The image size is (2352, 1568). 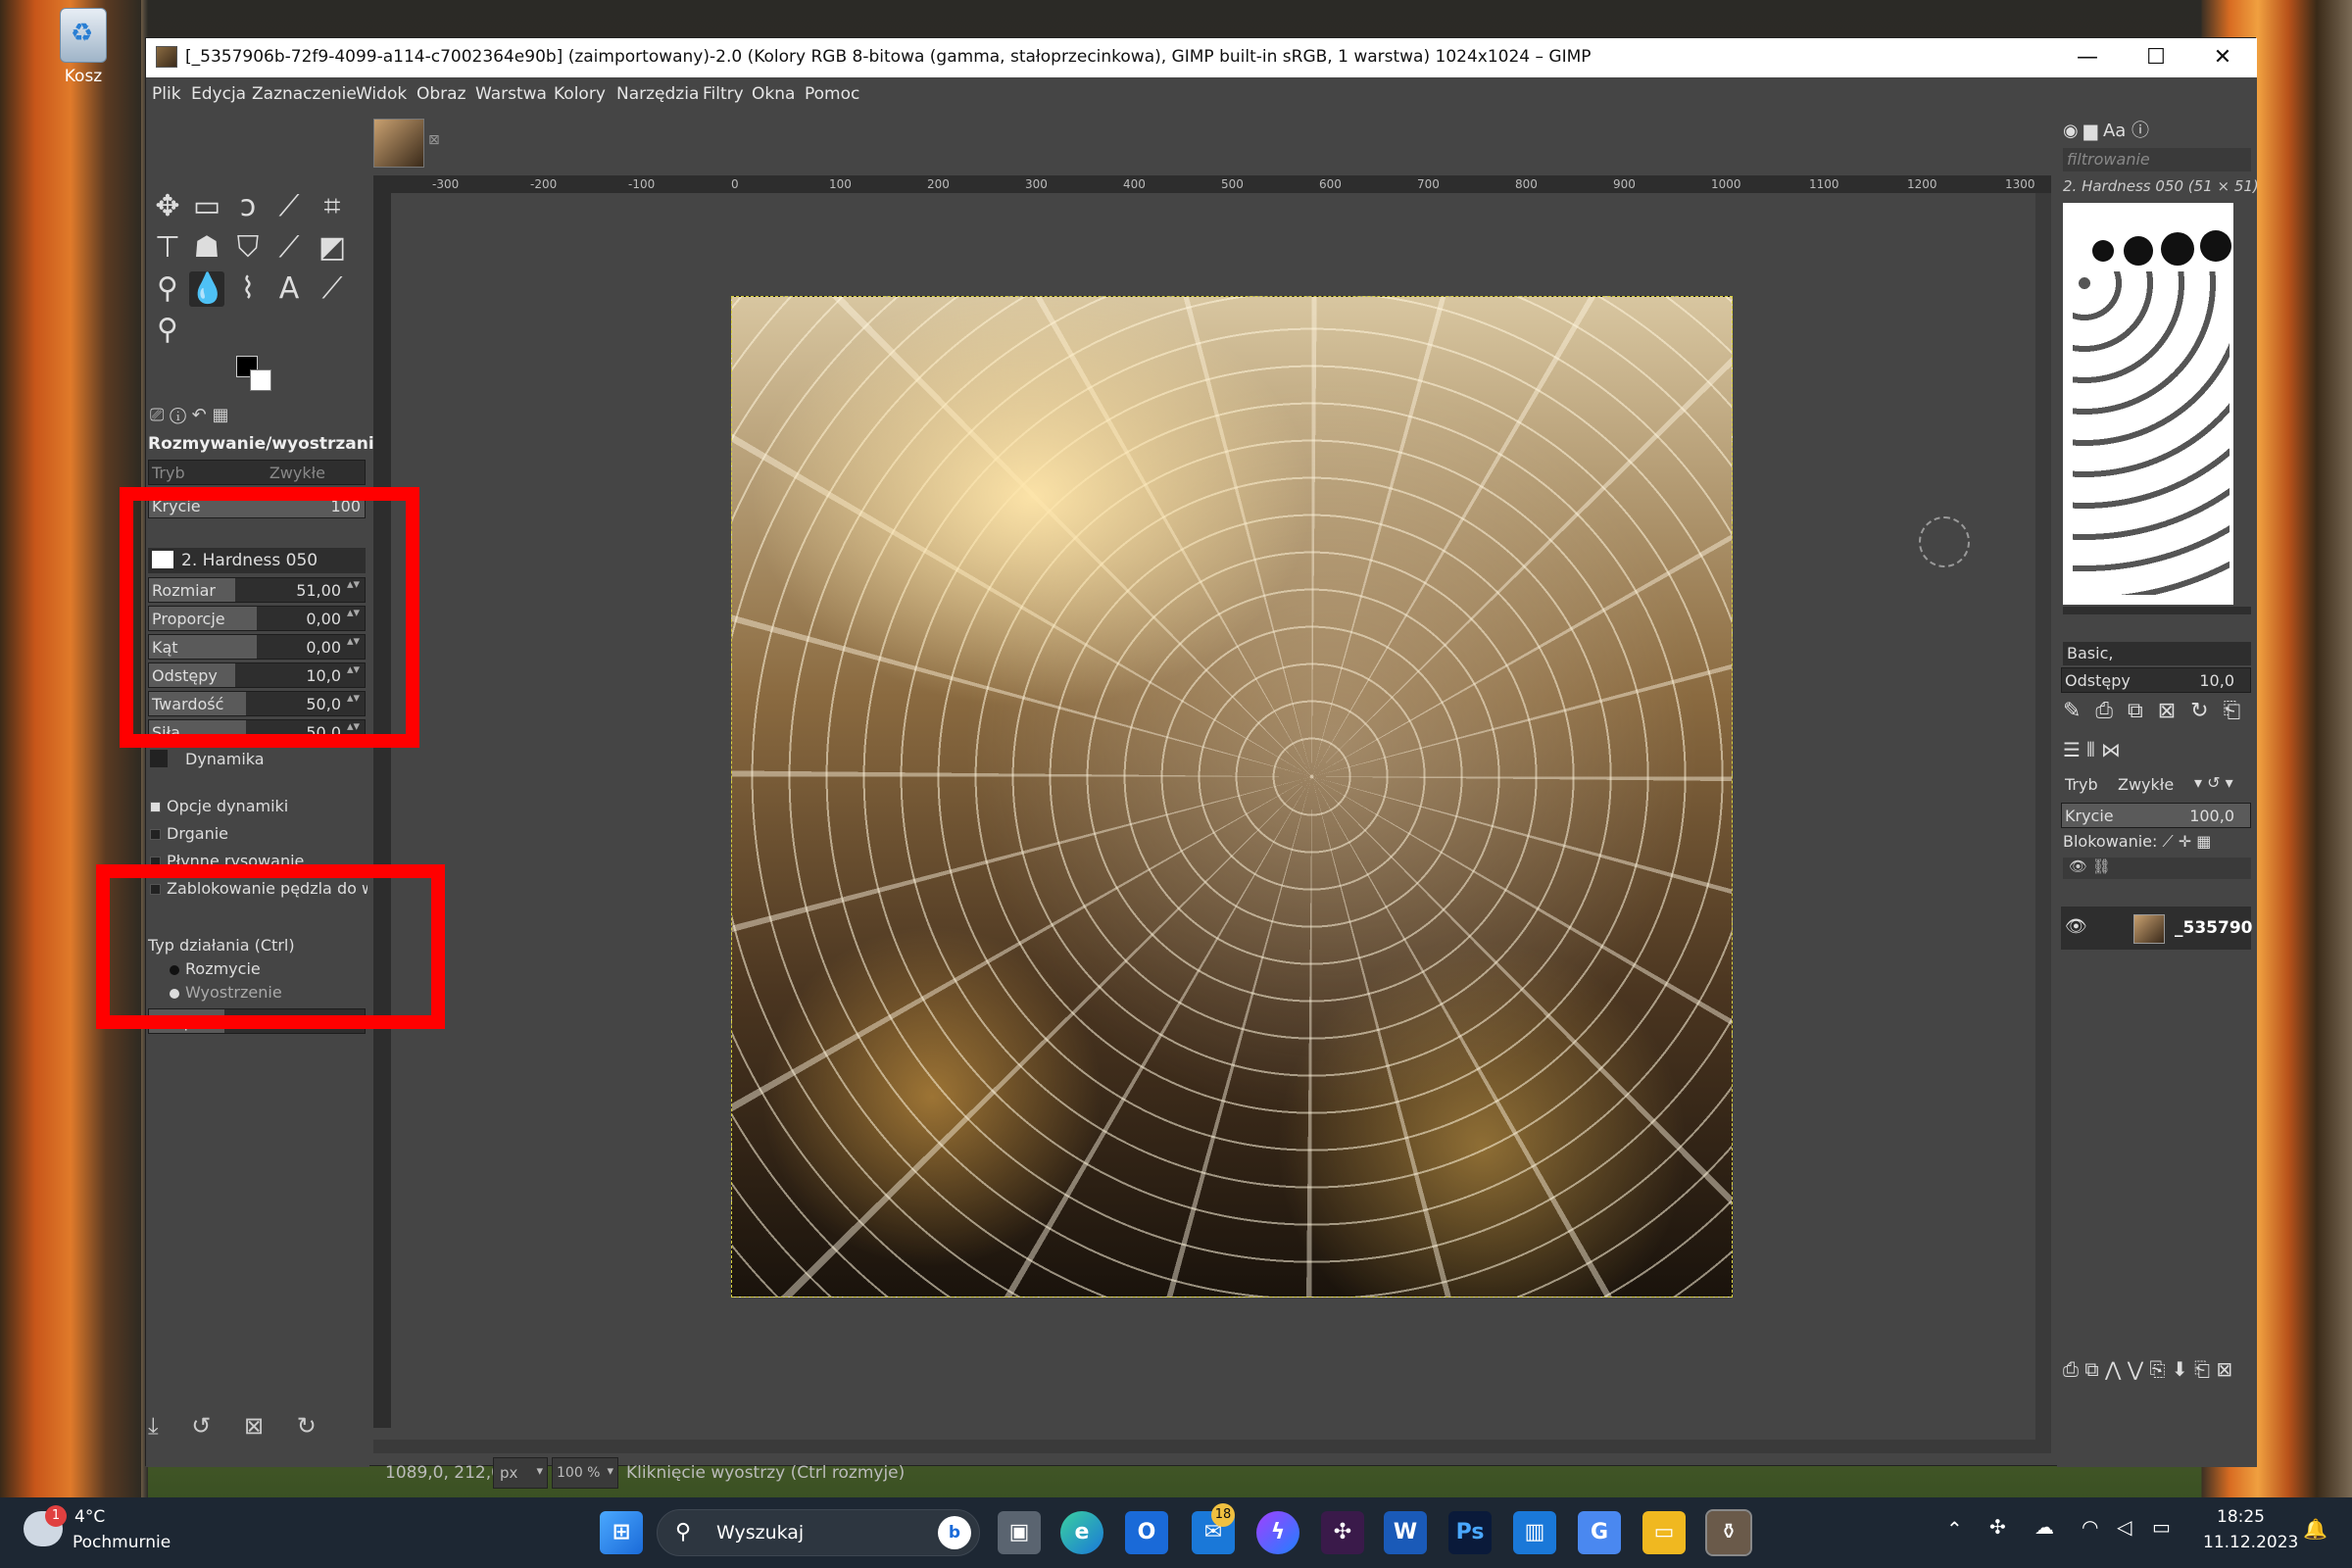 What do you see at coordinates (289, 248) in the screenshot?
I see `paintbrush-tool-icon: ⟋` at bounding box center [289, 248].